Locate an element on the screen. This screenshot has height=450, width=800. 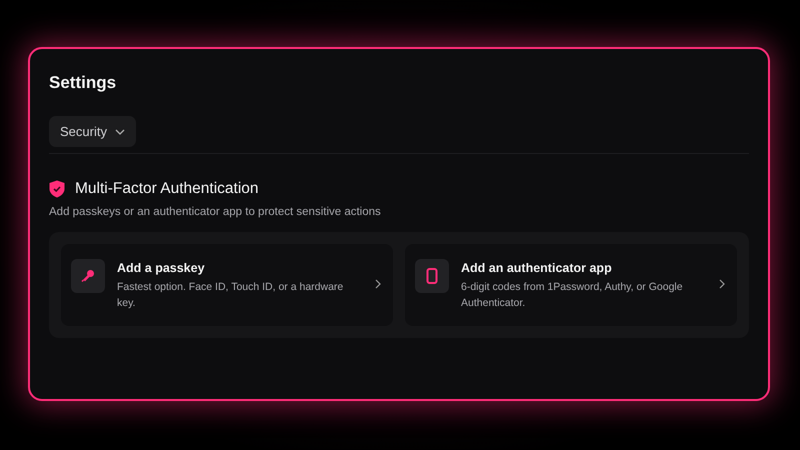
phone-icon is located at coordinates (432, 276).